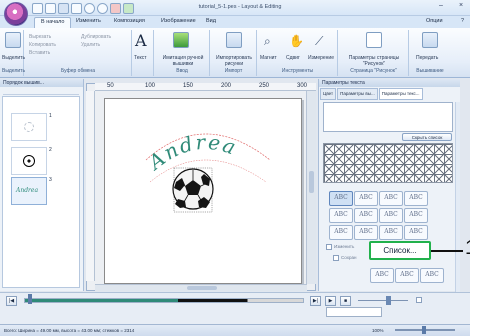  I want to click on design-page-icon, so click(374, 40).